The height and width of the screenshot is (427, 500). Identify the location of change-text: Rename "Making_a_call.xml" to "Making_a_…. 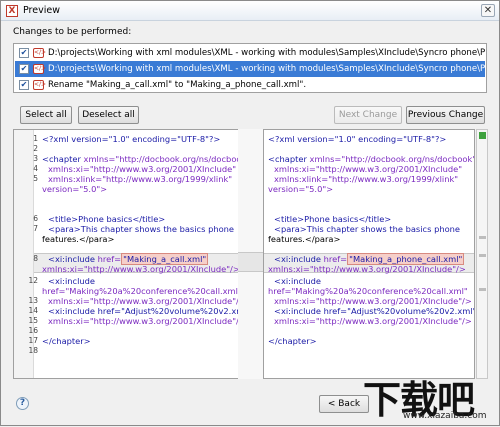
(177, 85).